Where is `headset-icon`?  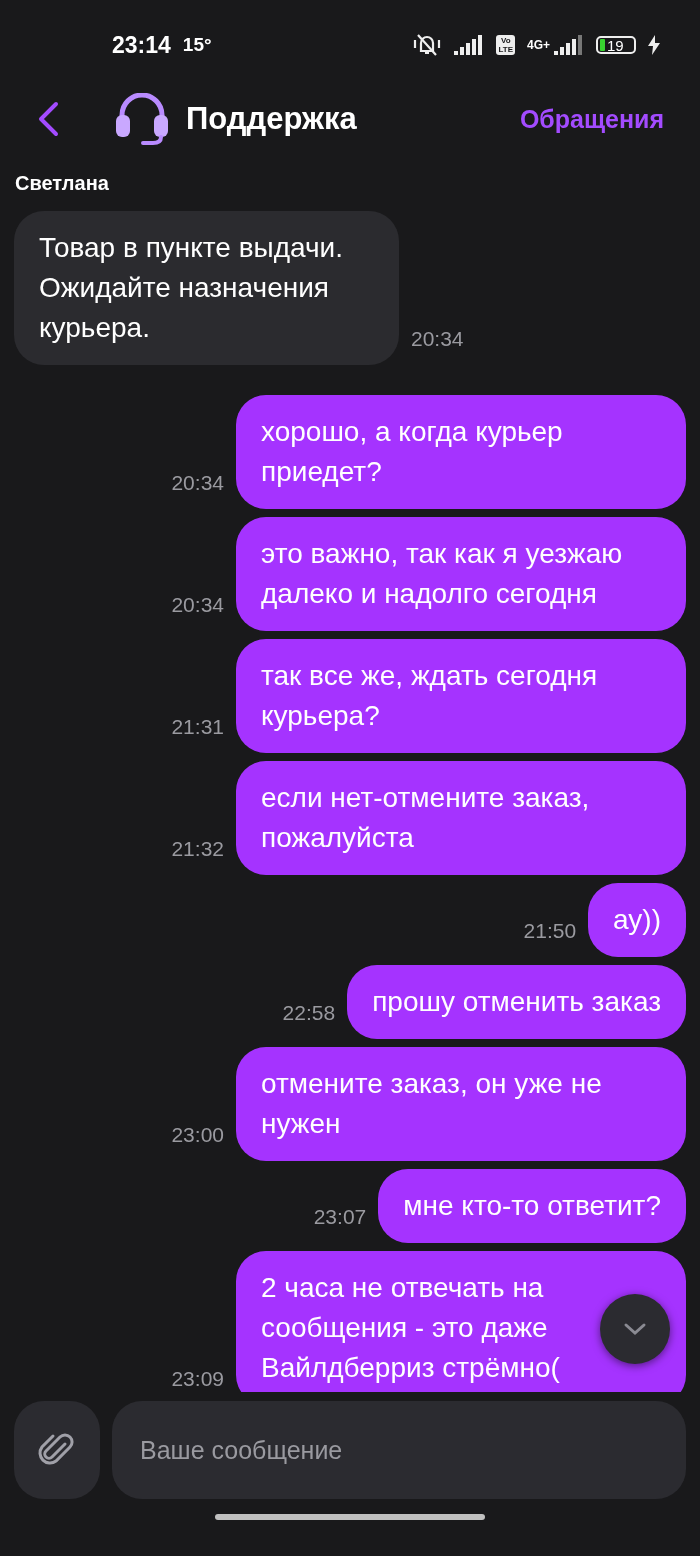
headset-icon is located at coordinates (142, 119).